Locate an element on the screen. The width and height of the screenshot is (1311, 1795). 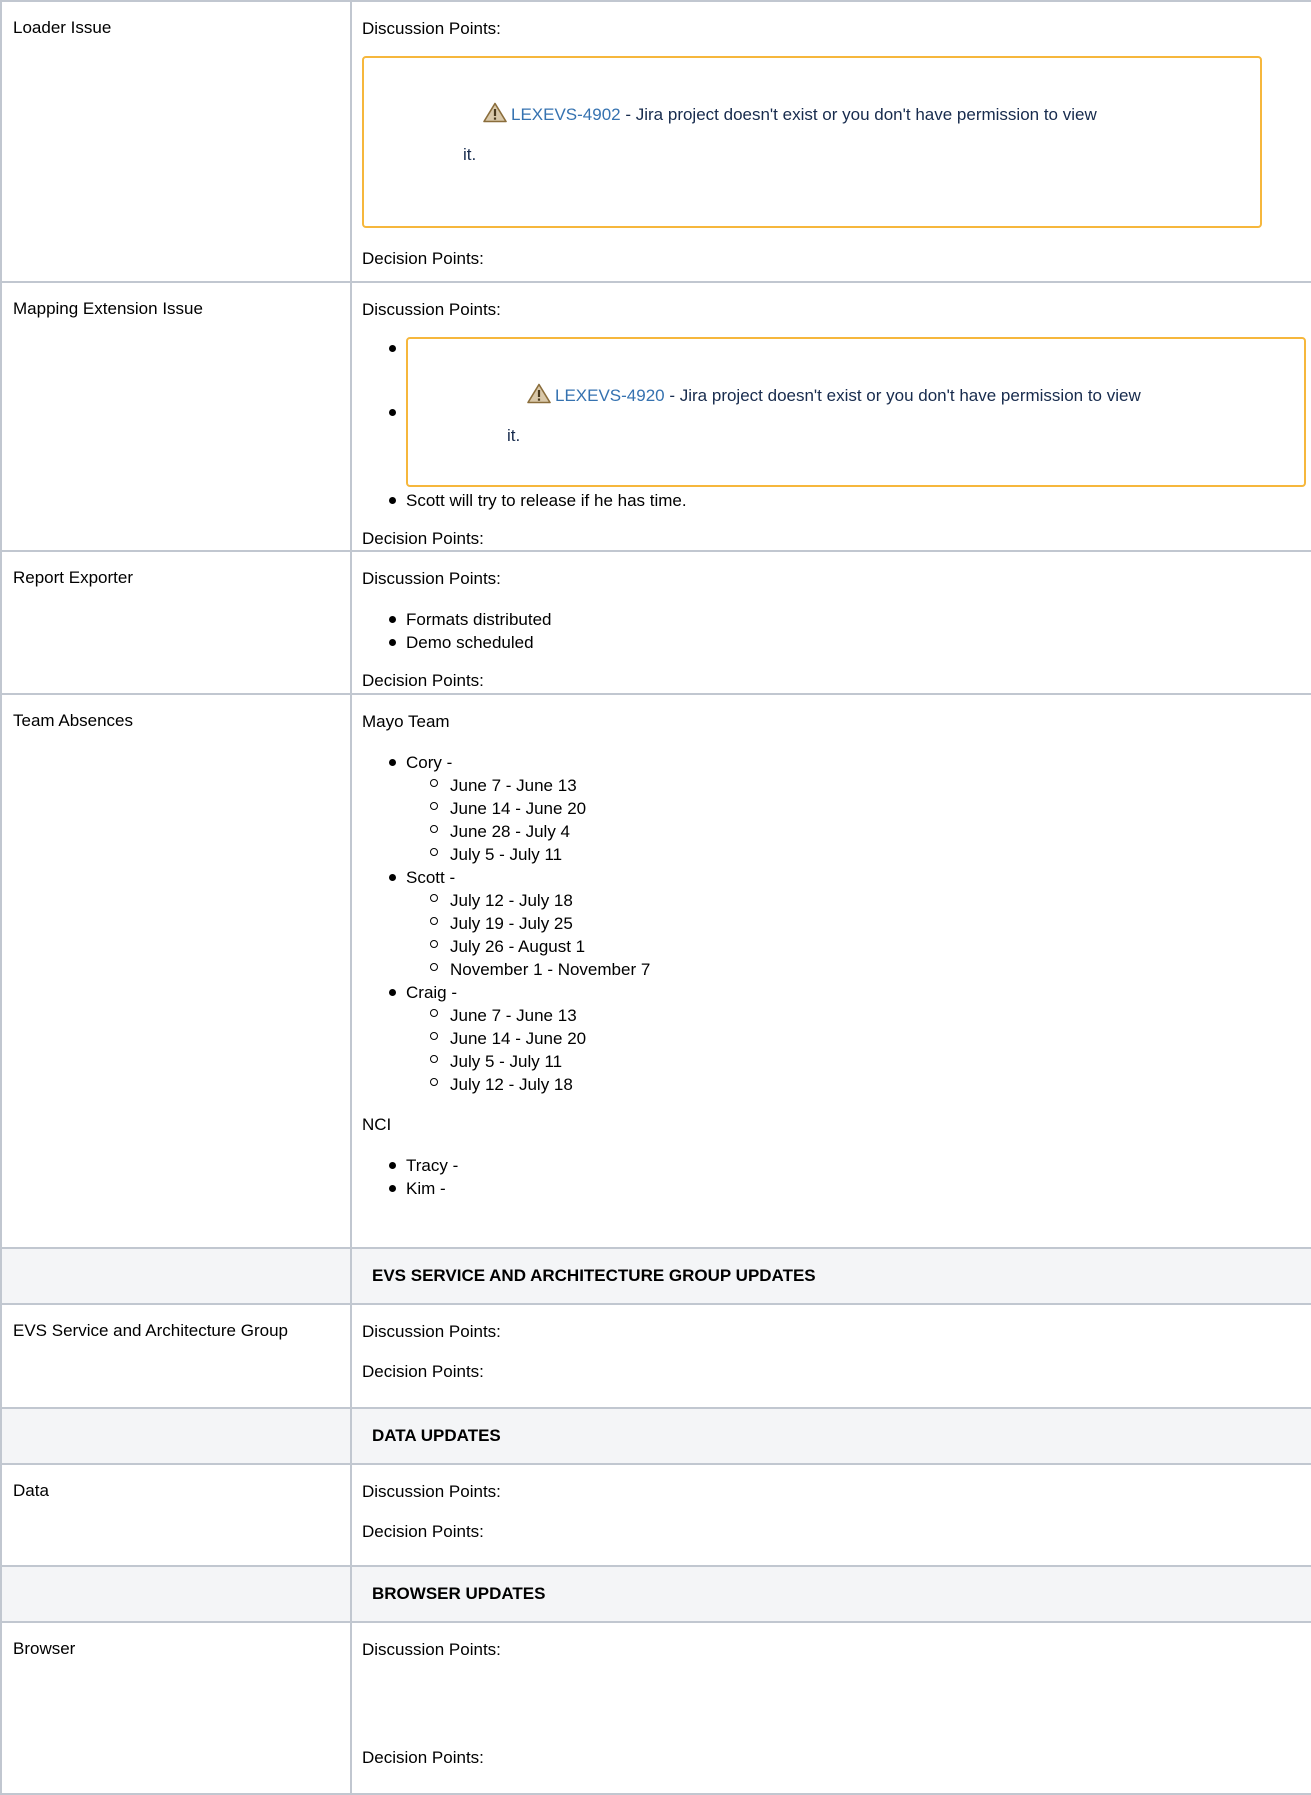
list-item-text: Formats distributed is located at coordinates (479, 619).